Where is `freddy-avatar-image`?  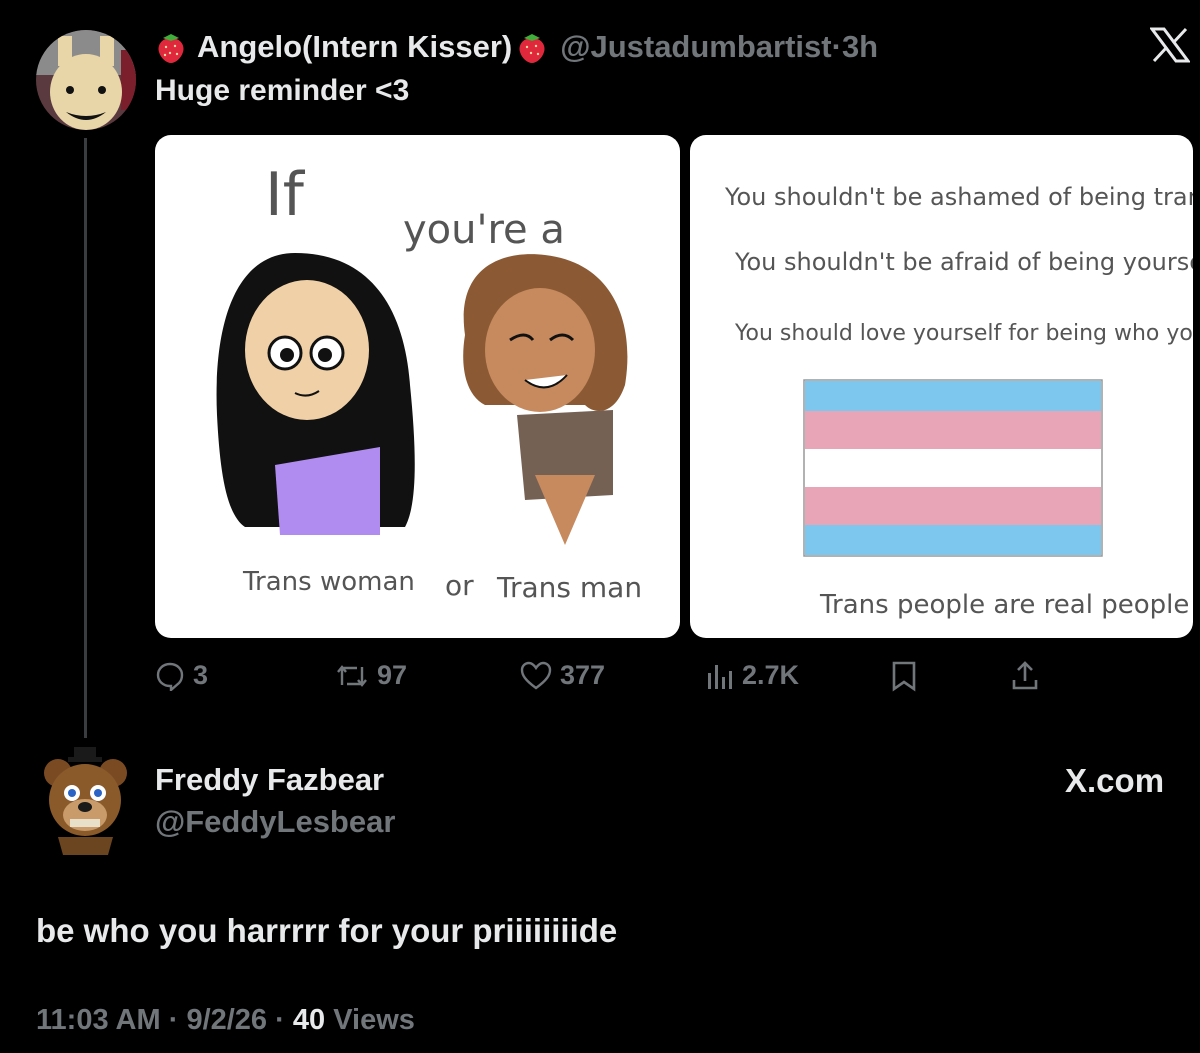
freddy-avatar-image is located at coordinates (85, 801).